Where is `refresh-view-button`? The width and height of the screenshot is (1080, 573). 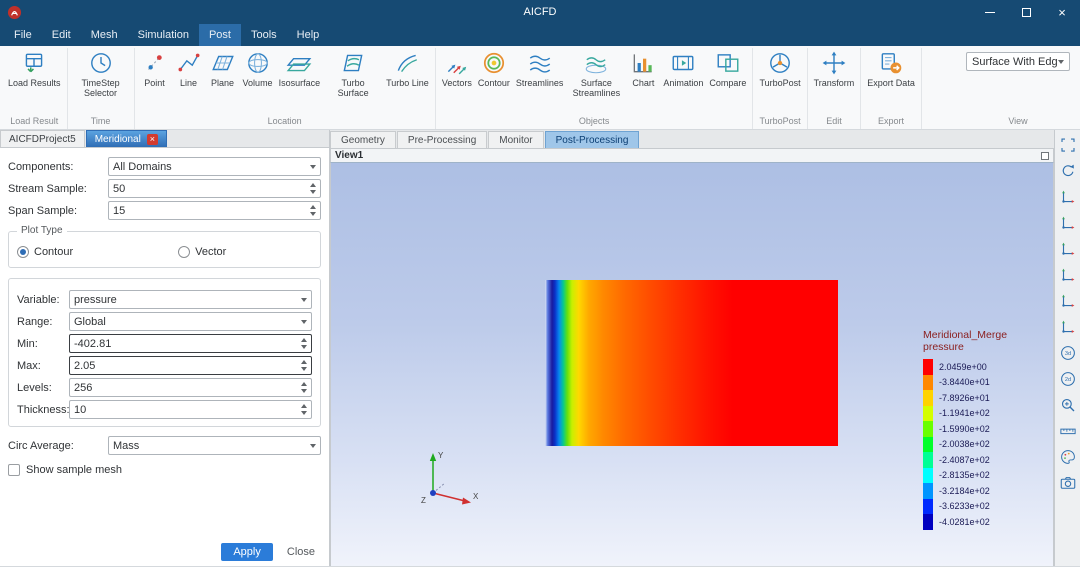
refresh-view-button is located at coordinates (1068, 172).